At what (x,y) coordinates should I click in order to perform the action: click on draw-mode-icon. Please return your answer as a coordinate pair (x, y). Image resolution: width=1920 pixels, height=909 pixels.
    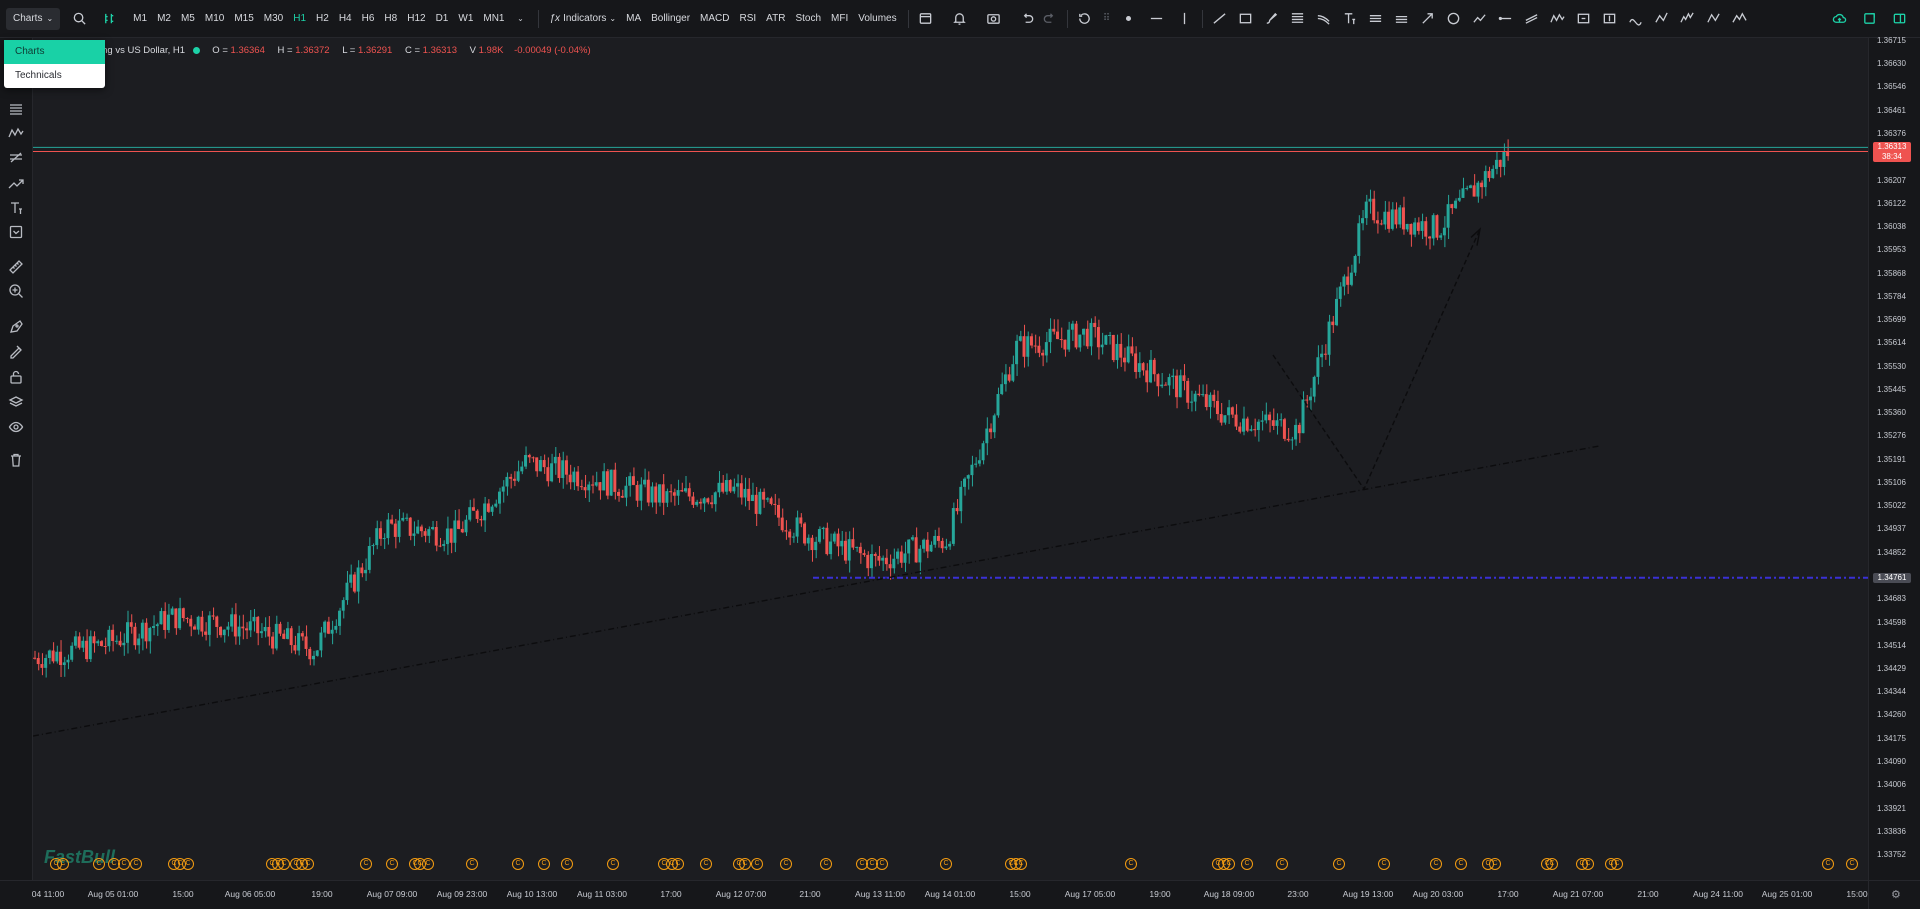
    Looking at the image, I should click on (16, 351).